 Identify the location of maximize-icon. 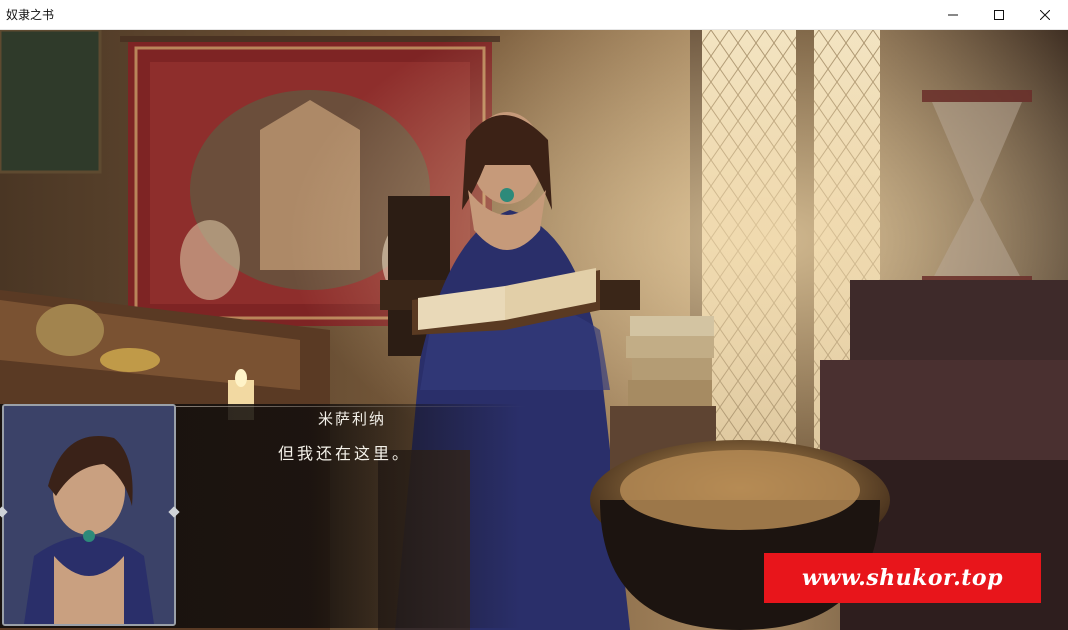
(999, 14).